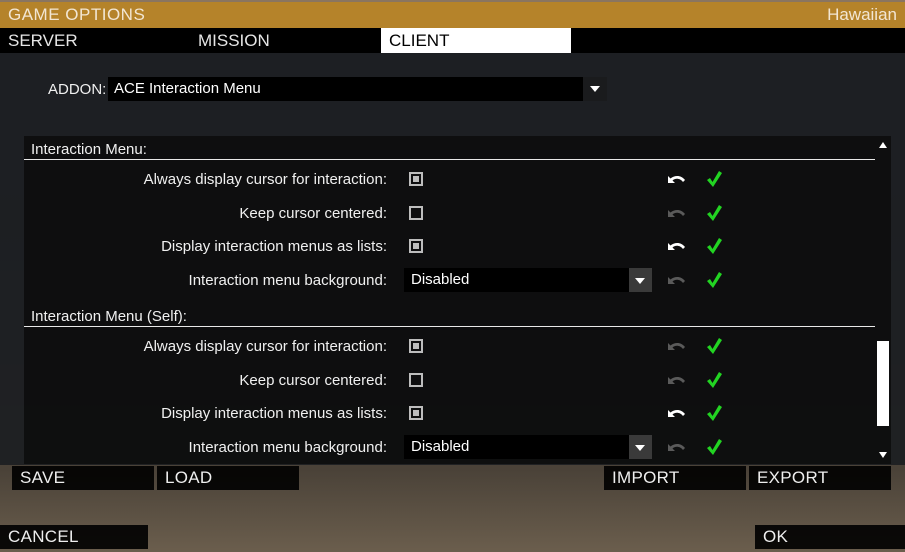 This screenshot has height=552, width=905. What do you see at coordinates (83, 478) in the screenshot?
I see `save-button: SAVE` at bounding box center [83, 478].